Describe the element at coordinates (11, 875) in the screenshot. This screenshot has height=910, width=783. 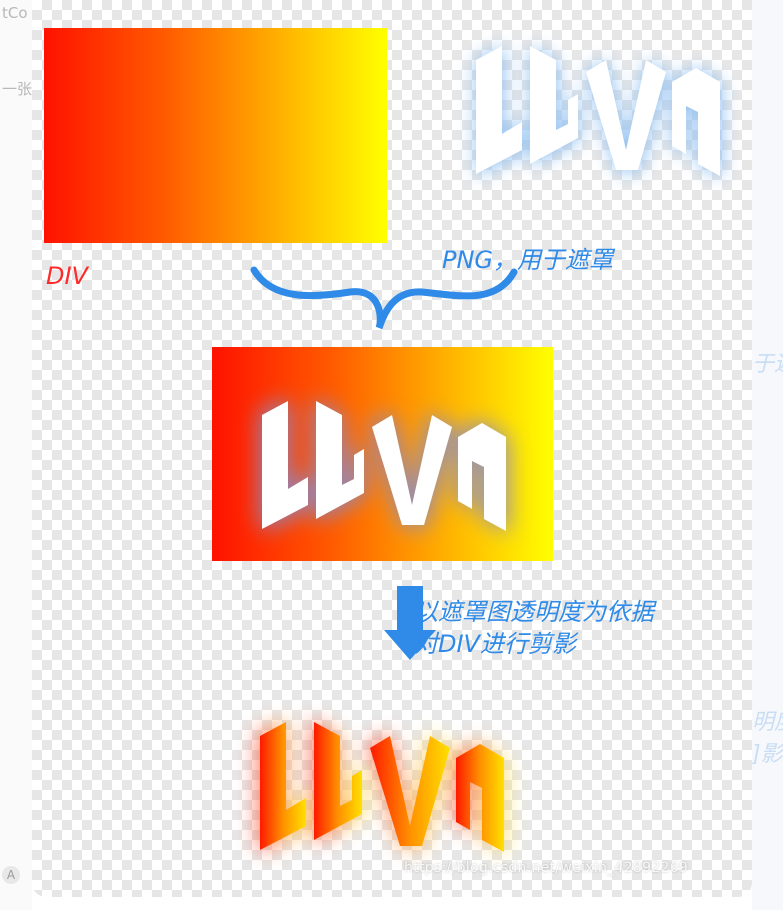
I see `background-avatar: A` at that location.